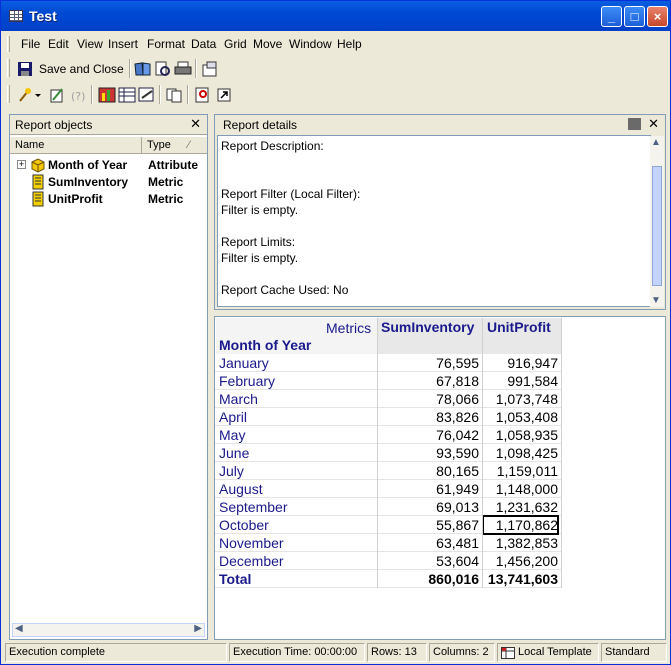 The width and height of the screenshot is (671, 665). What do you see at coordinates (147, 94) in the screenshot?
I see `design-view-button` at bounding box center [147, 94].